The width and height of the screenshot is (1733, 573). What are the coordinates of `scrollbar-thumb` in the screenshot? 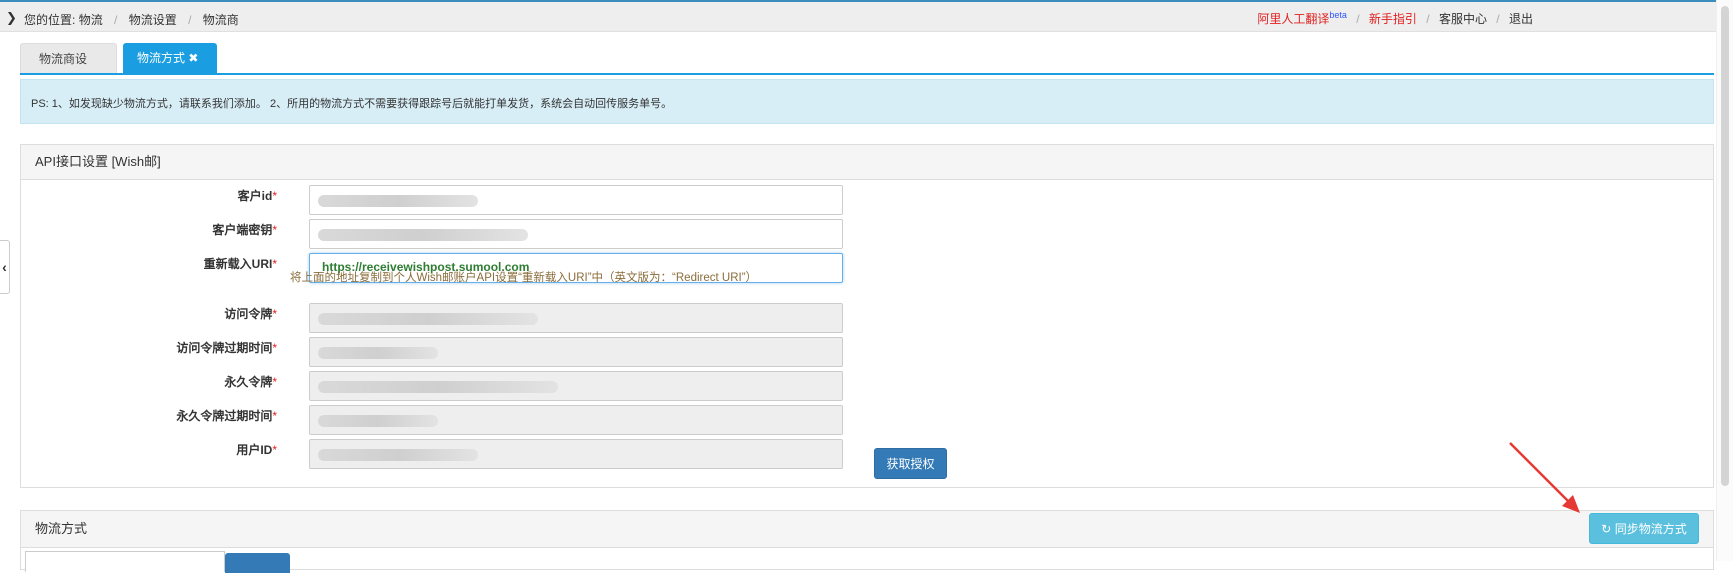 It's located at (1725, 246).